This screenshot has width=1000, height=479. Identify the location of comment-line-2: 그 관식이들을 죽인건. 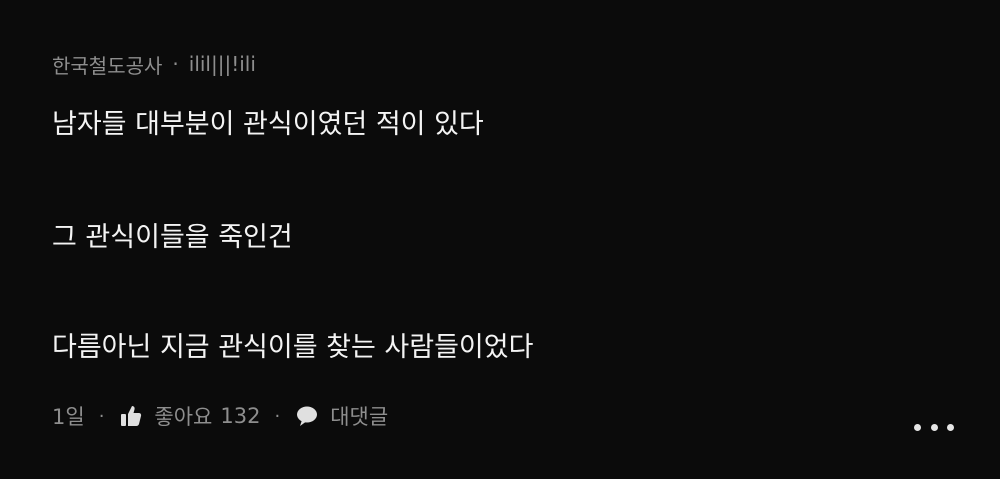
(172, 237).